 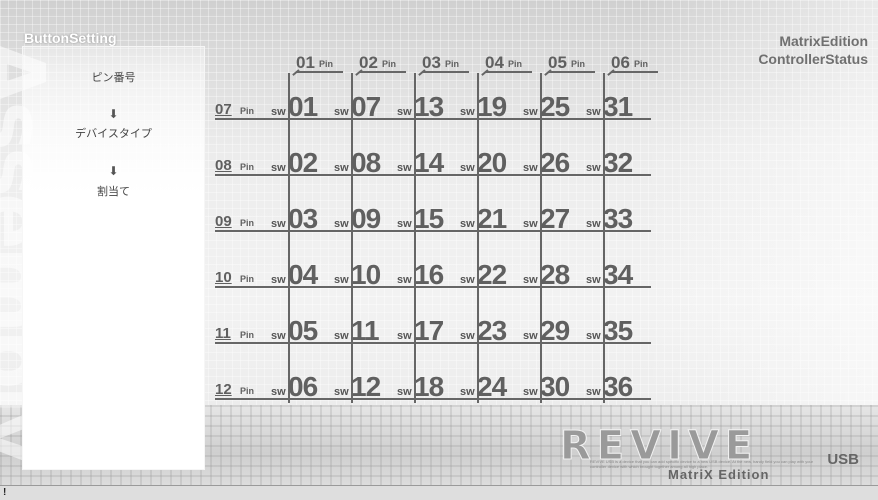 I want to click on switch-number: 30, so click(x=555, y=386).